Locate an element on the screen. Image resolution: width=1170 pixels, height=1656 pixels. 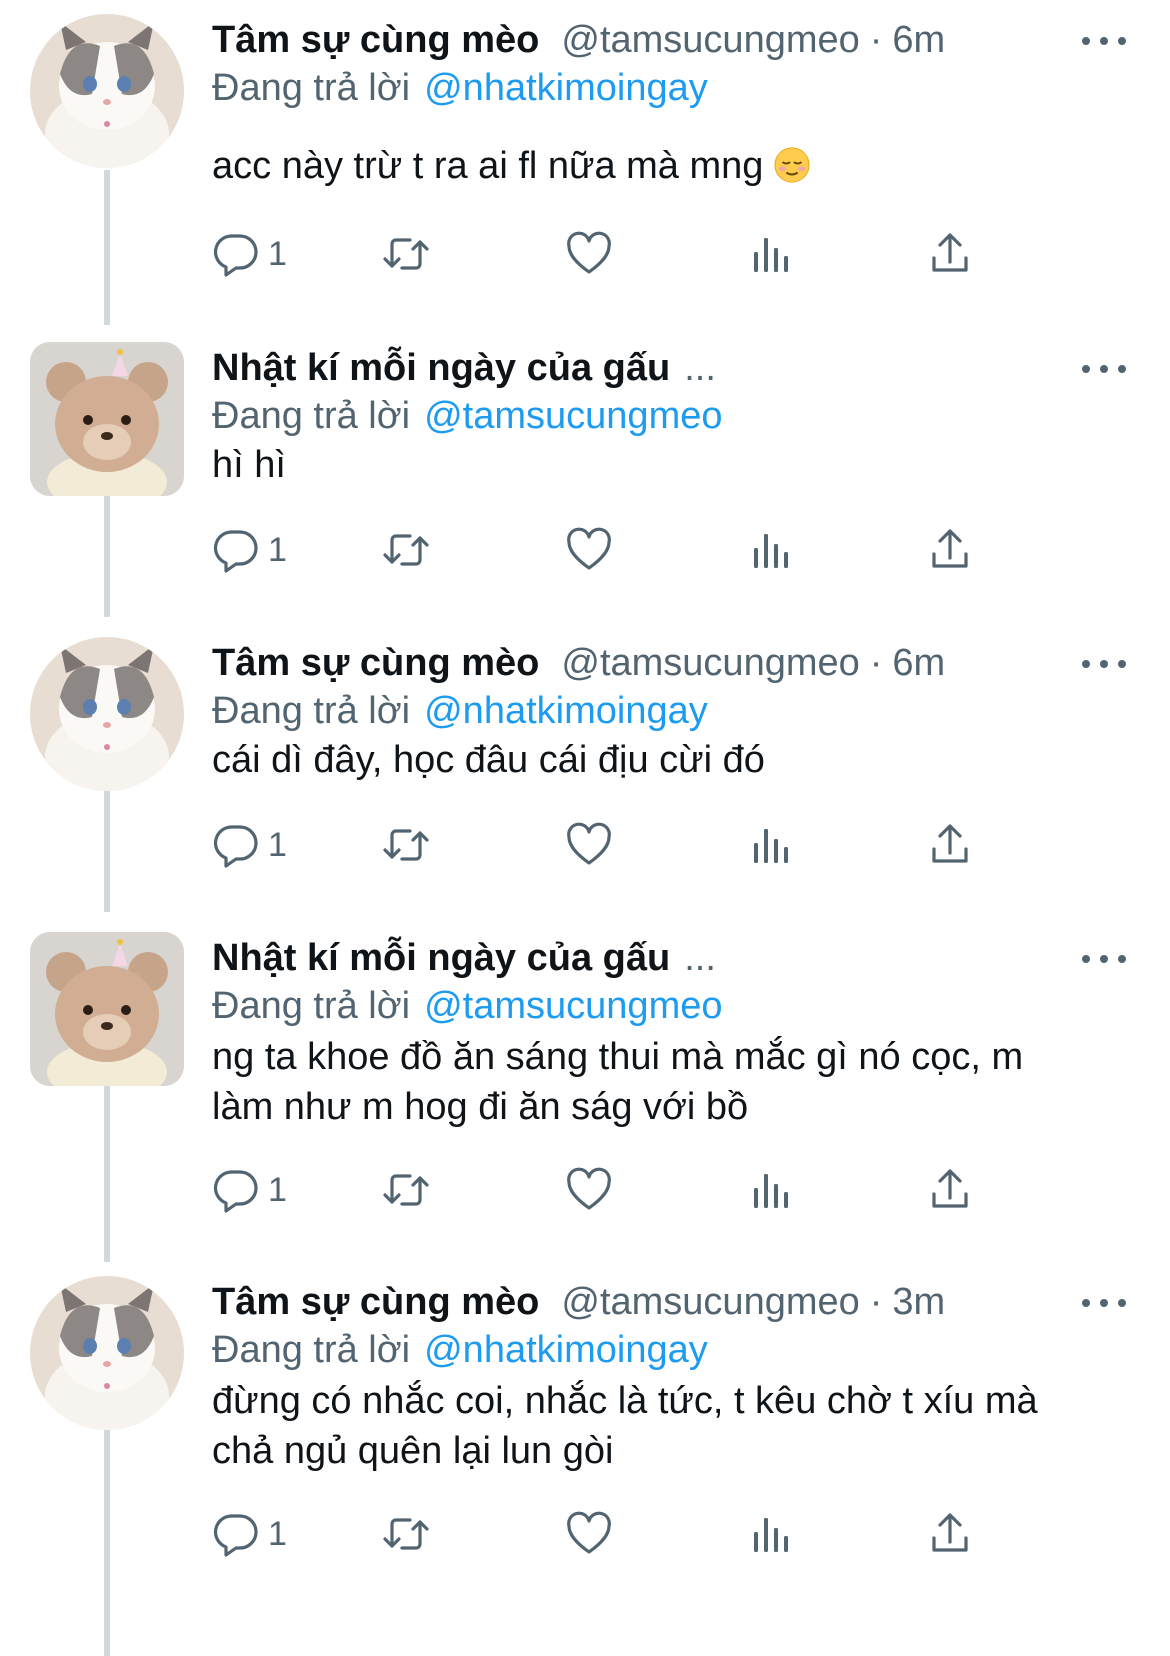
tweet-header: Tâm sự cùng mèo @tamsucungmeo · 3m is located at coordinates (636, 1302).